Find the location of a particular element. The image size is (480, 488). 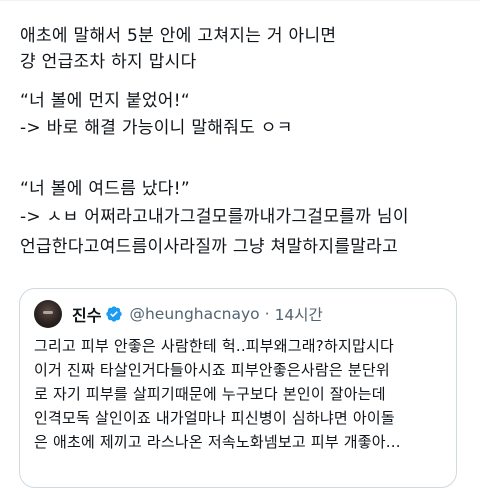

quoted-author-handle: @heunghacnayo is located at coordinates (194, 314).